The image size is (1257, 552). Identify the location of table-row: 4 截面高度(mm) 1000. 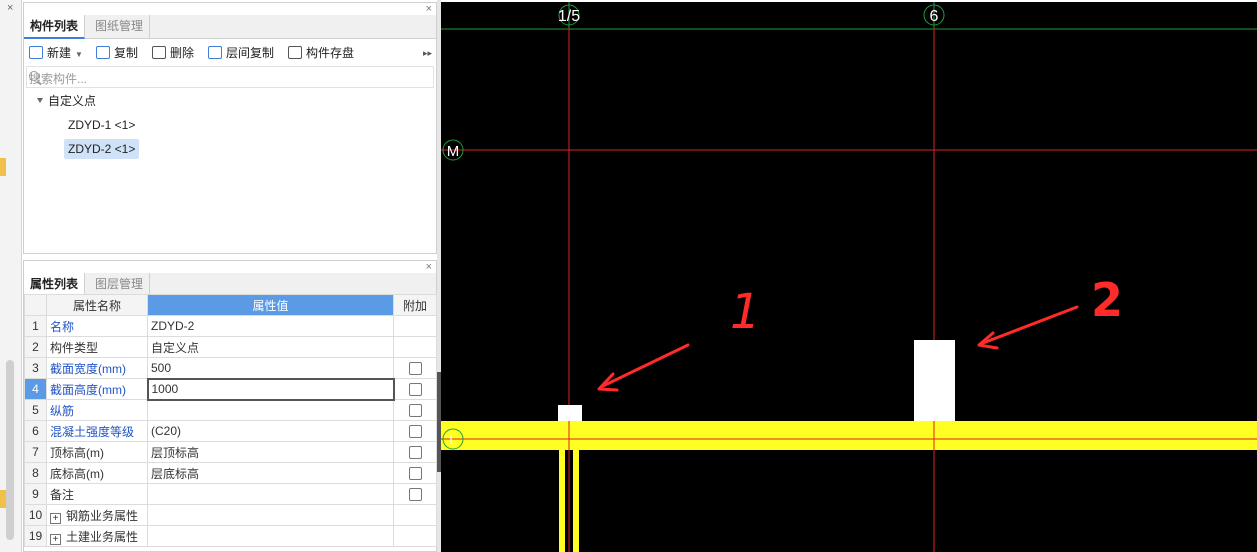
(230, 389).